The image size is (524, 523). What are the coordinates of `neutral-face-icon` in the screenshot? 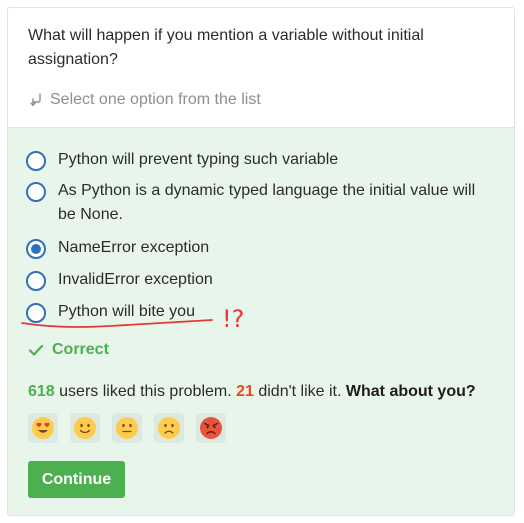 It's located at (127, 428).